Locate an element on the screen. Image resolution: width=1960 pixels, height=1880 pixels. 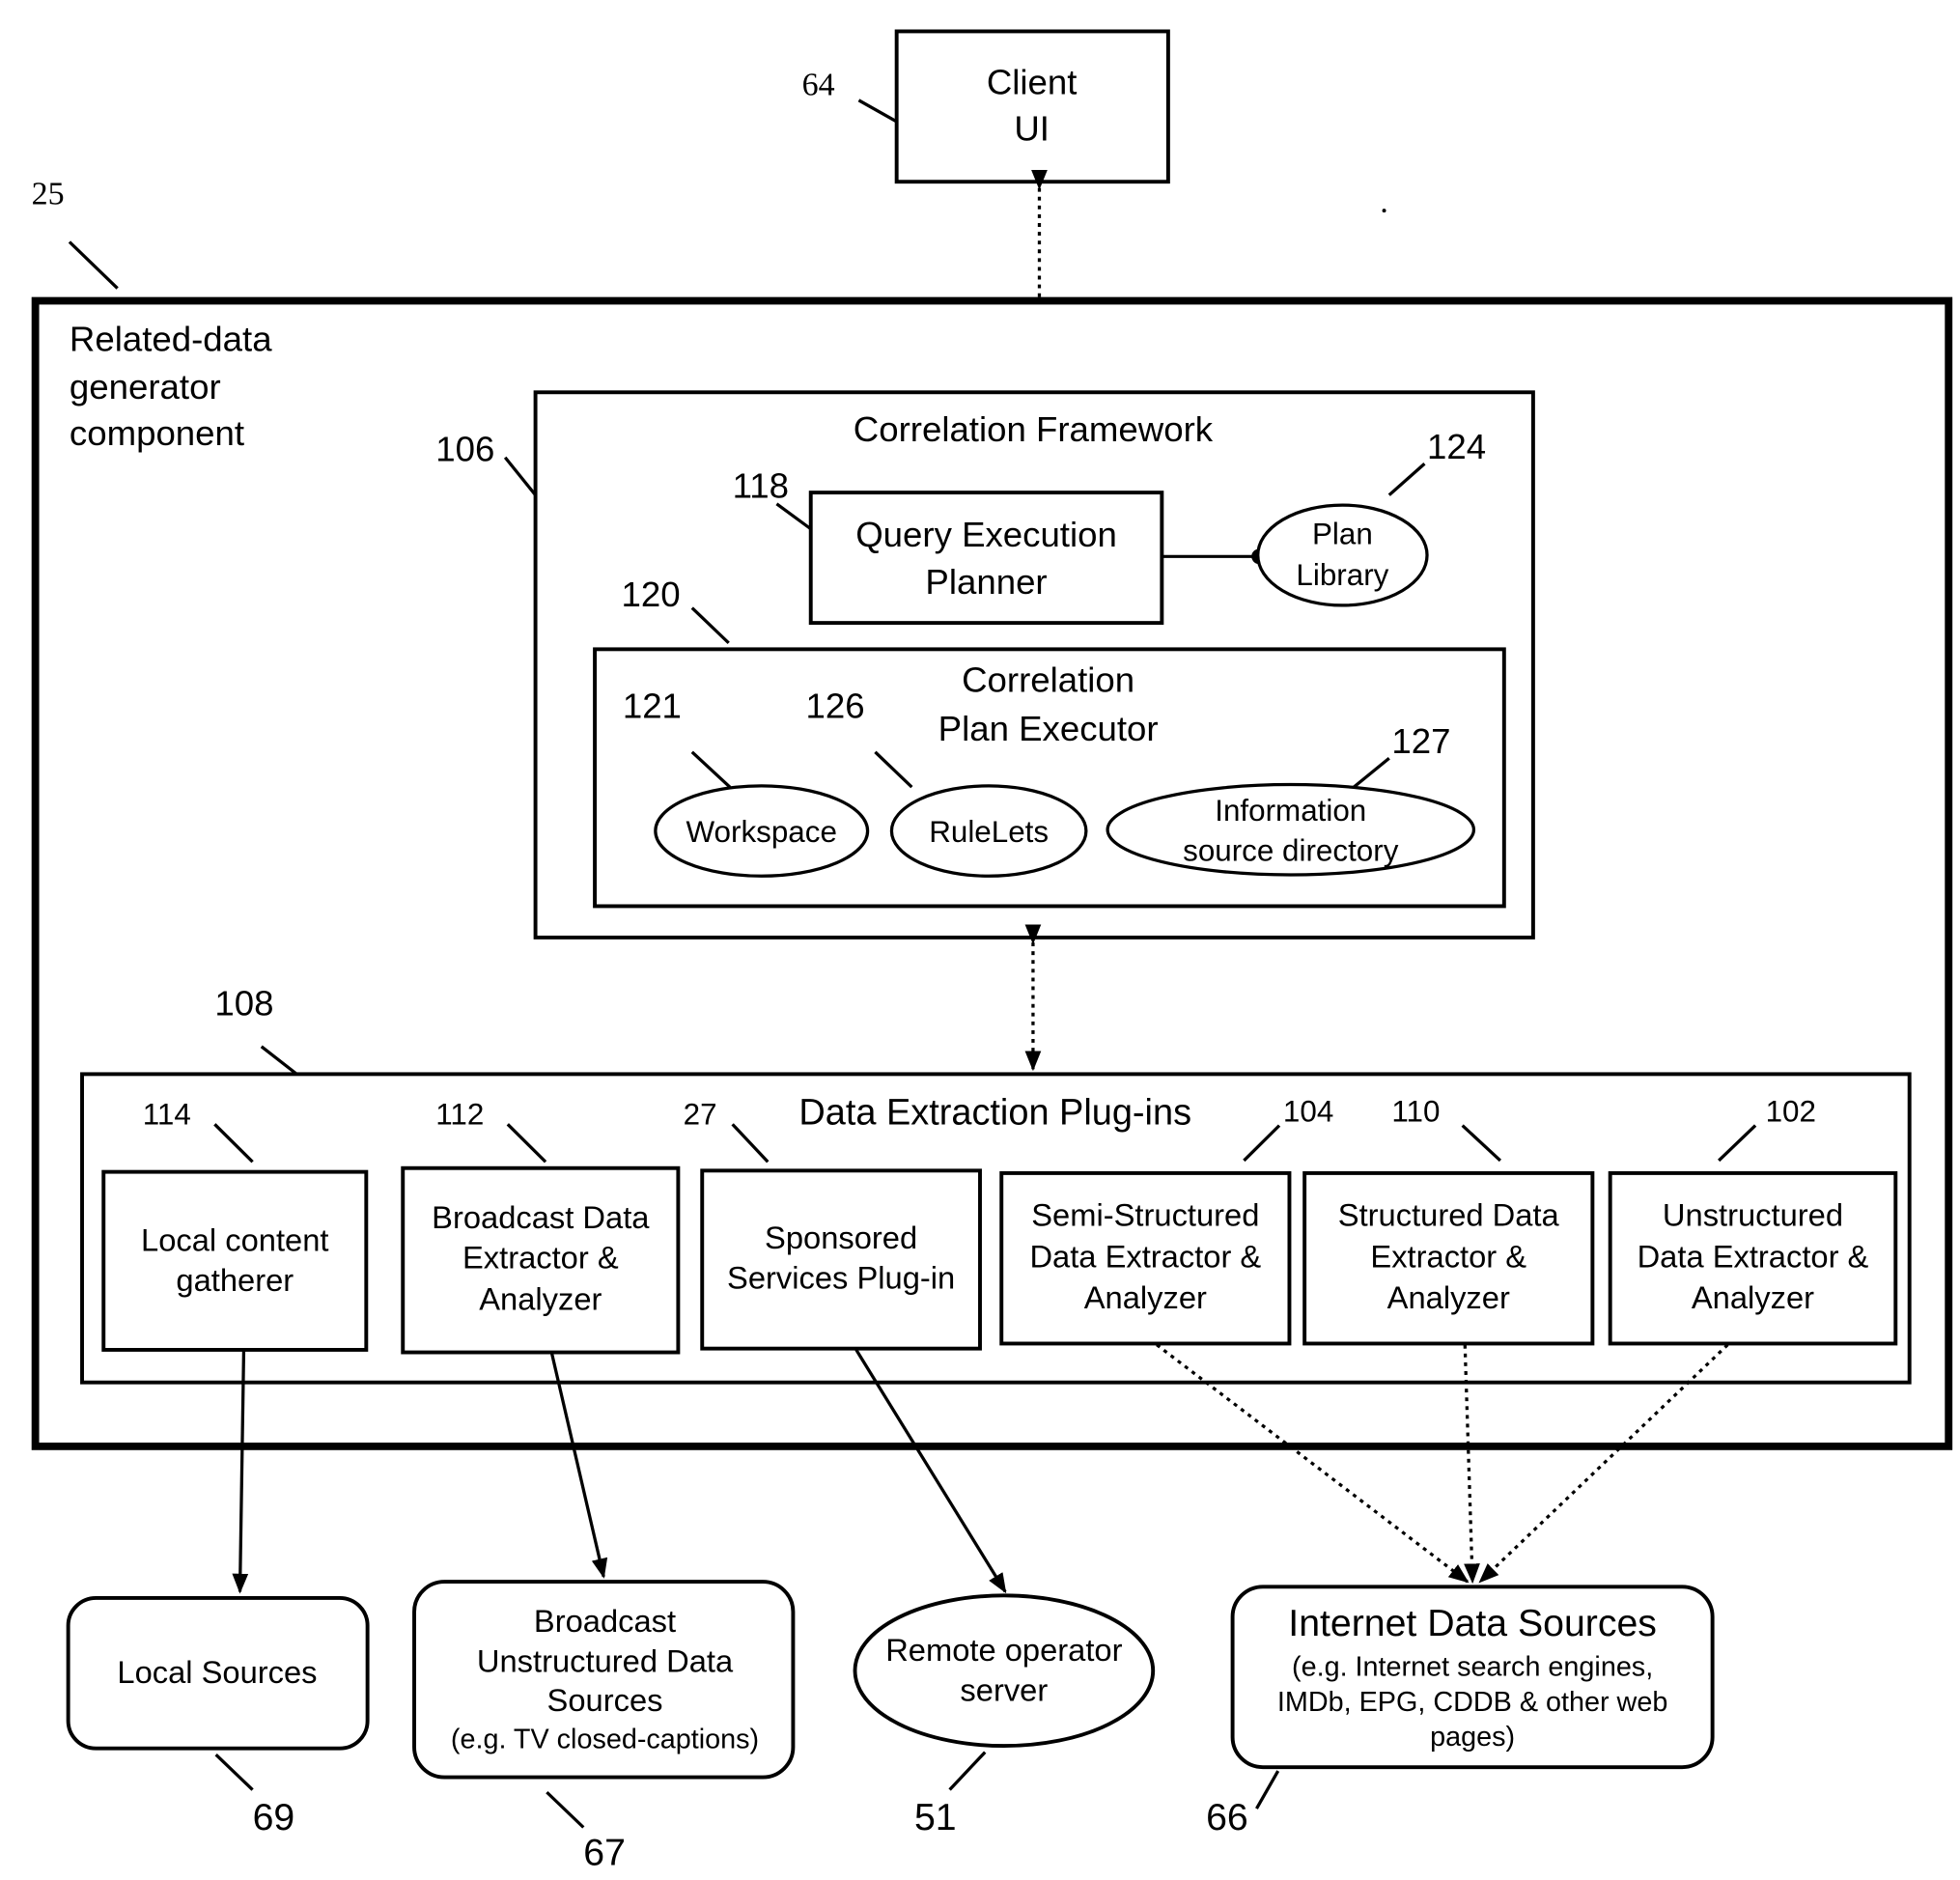
ref-67: 67 is located at coordinates (605, 1853).